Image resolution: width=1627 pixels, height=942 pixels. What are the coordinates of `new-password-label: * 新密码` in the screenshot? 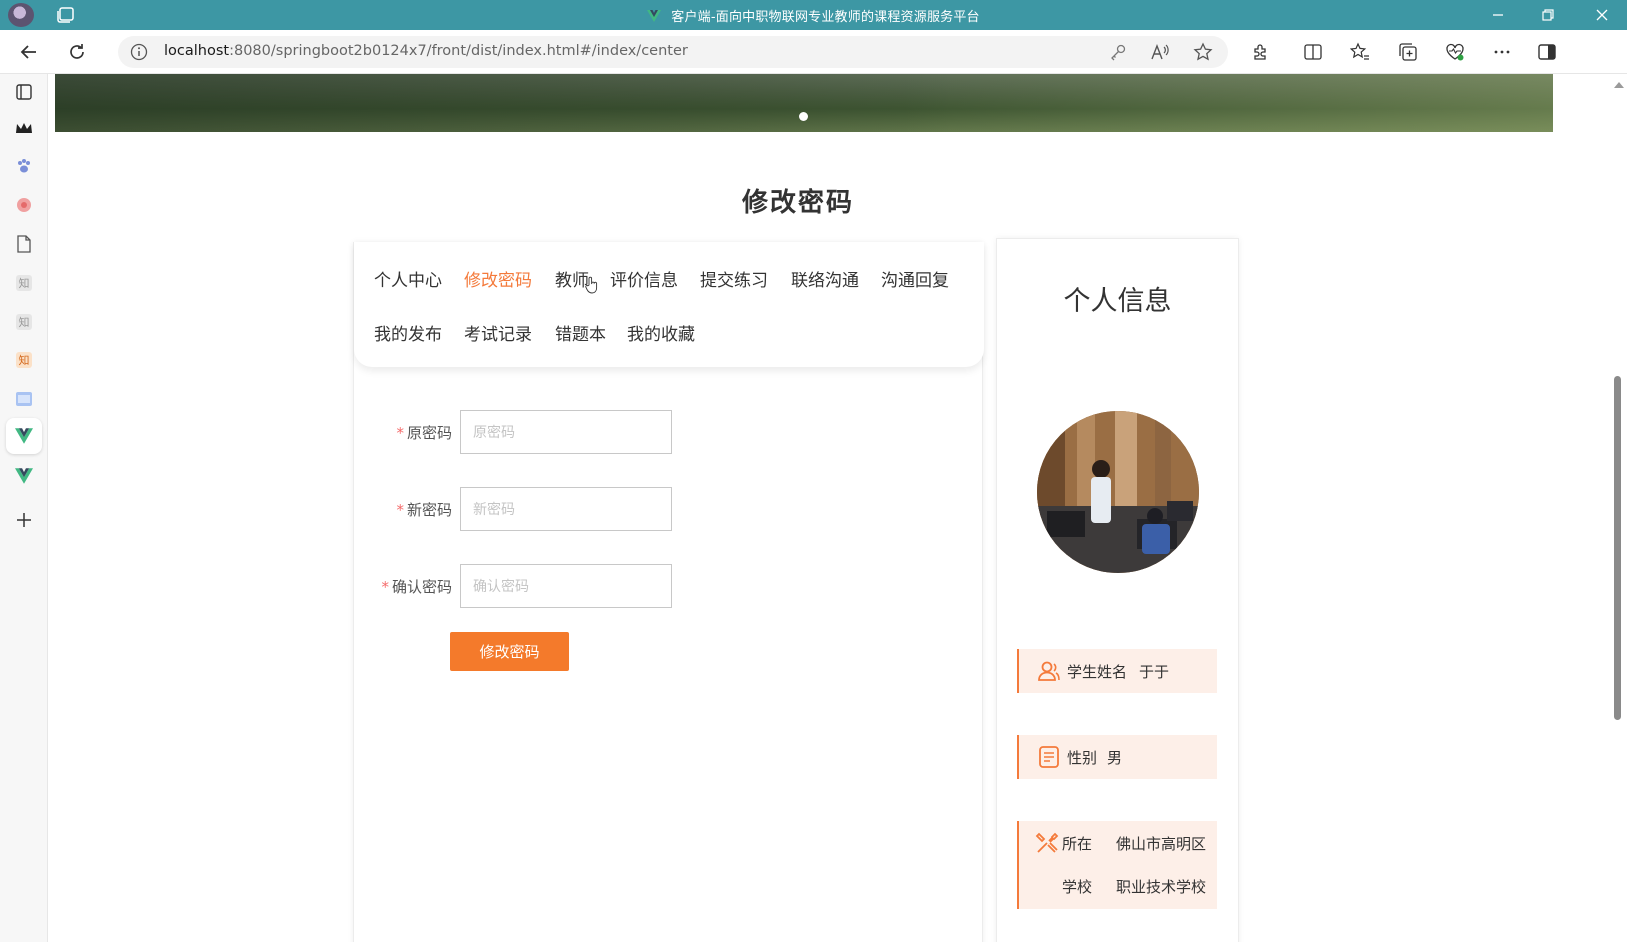 It's located at (424, 509).